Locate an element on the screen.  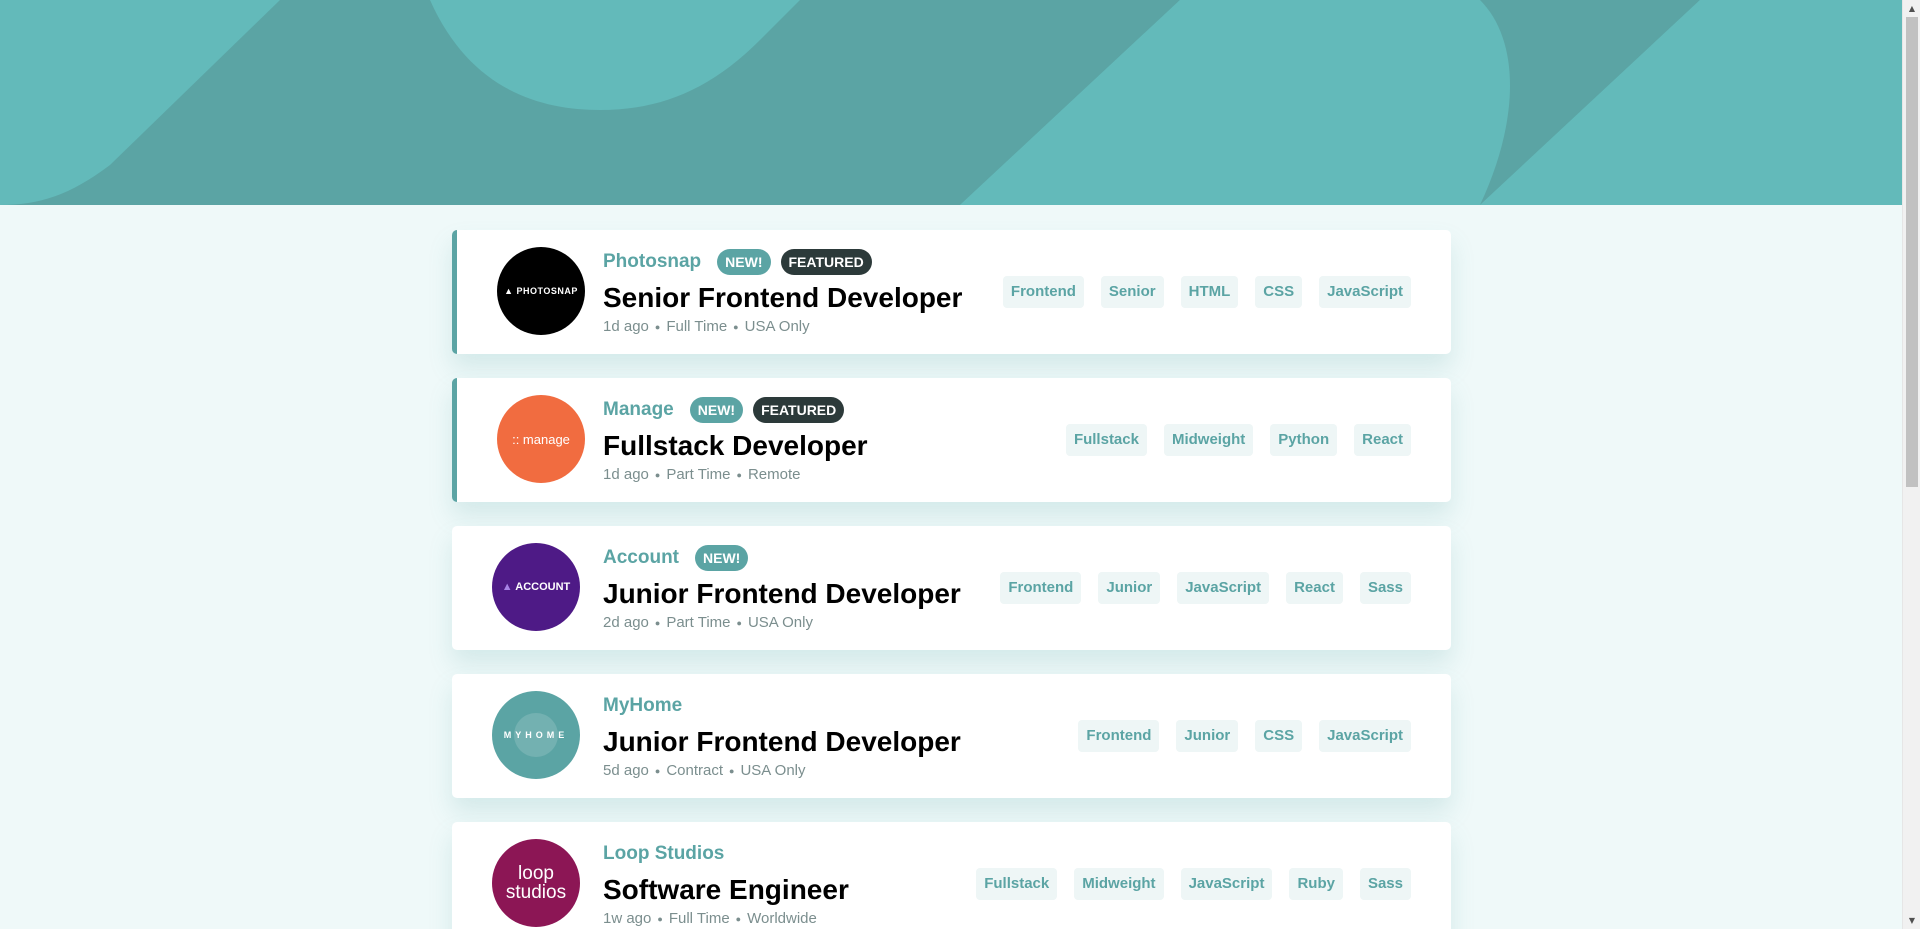
job-title: Fullstack Developer is located at coordinates (735, 446).